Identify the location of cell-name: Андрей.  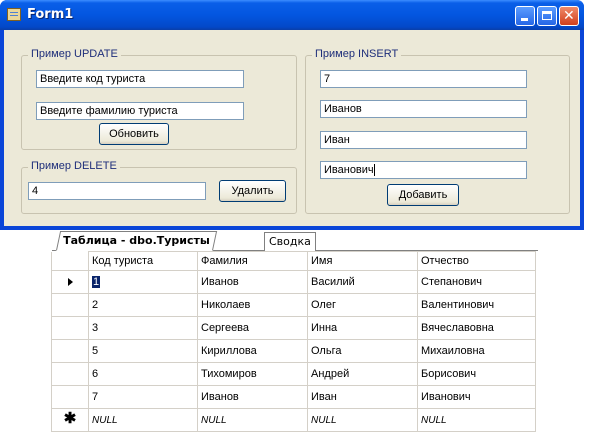
(362, 374).